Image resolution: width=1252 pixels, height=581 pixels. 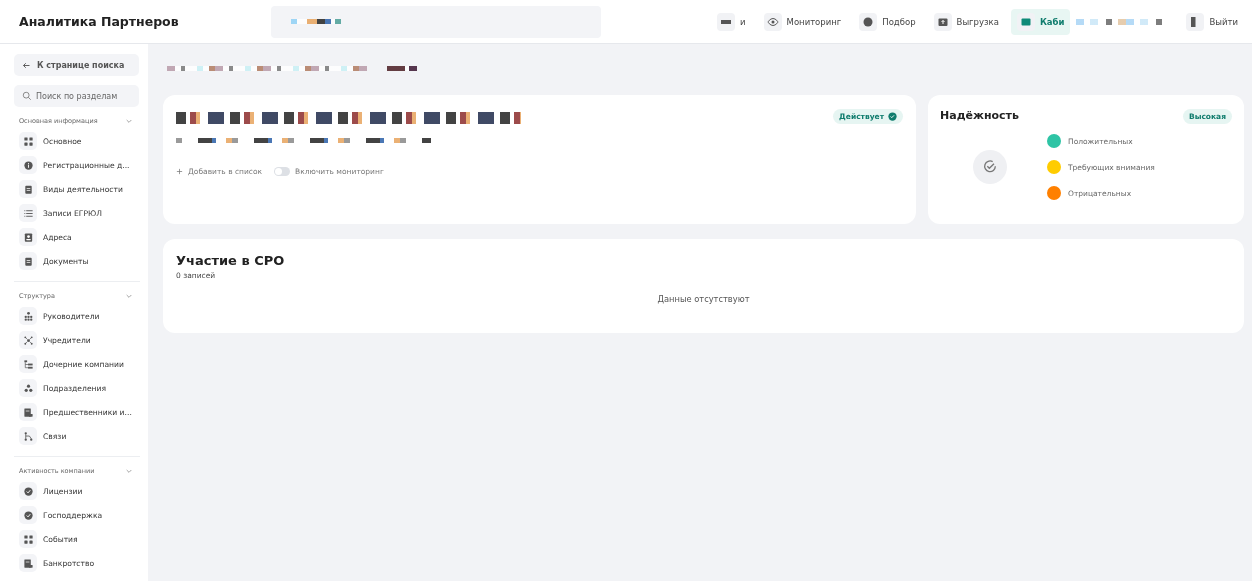 I want to click on check-icon, so click(x=892, y=116).